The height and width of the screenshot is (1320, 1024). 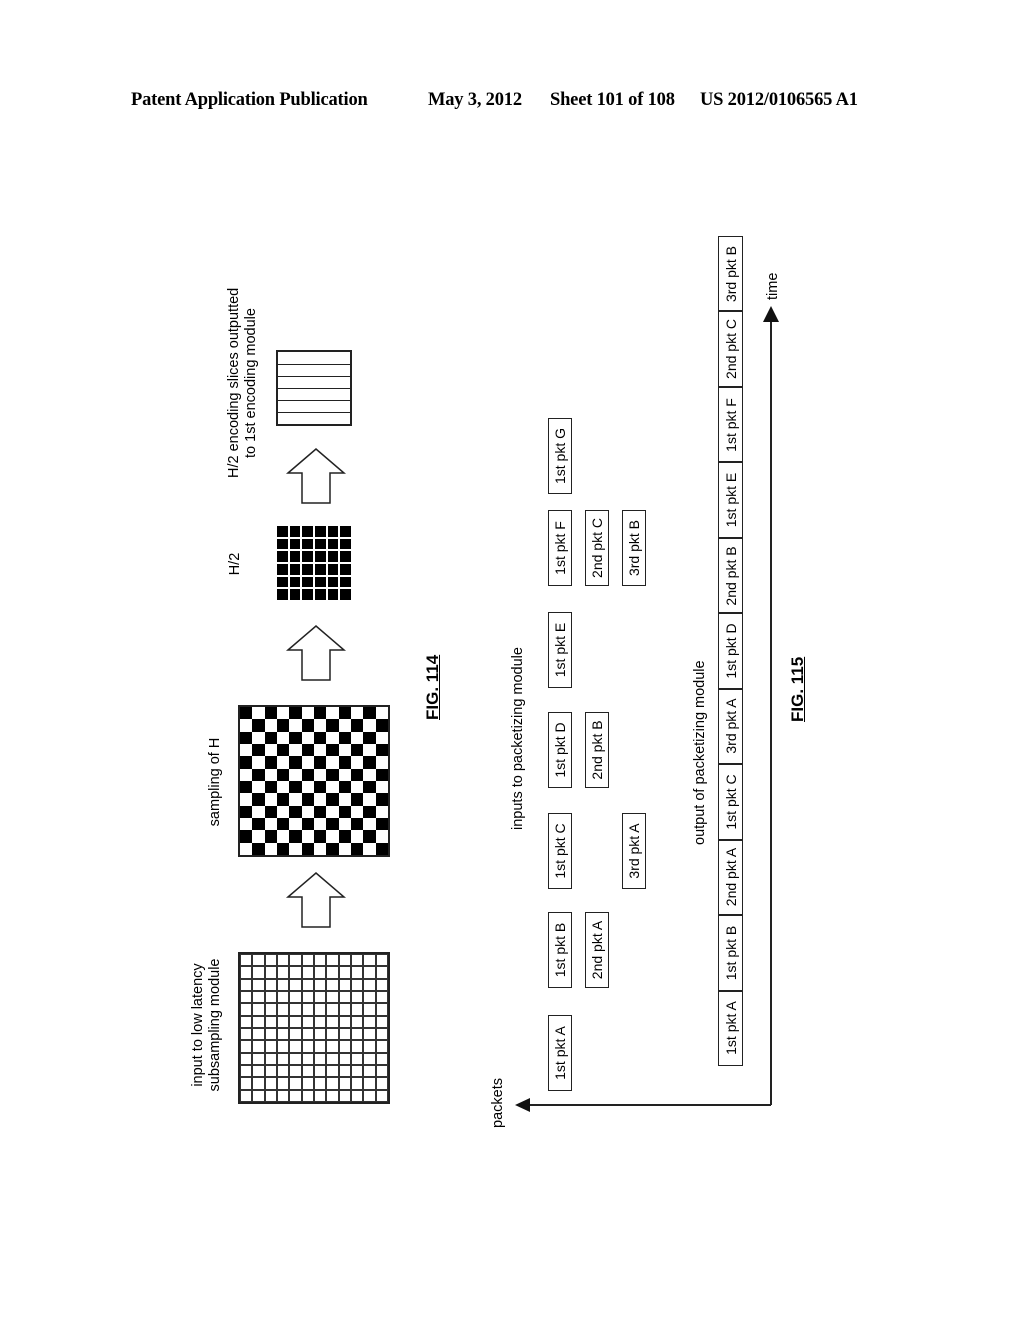 I want to click on packets-arrow-icon, so click(x=522, y=1105).